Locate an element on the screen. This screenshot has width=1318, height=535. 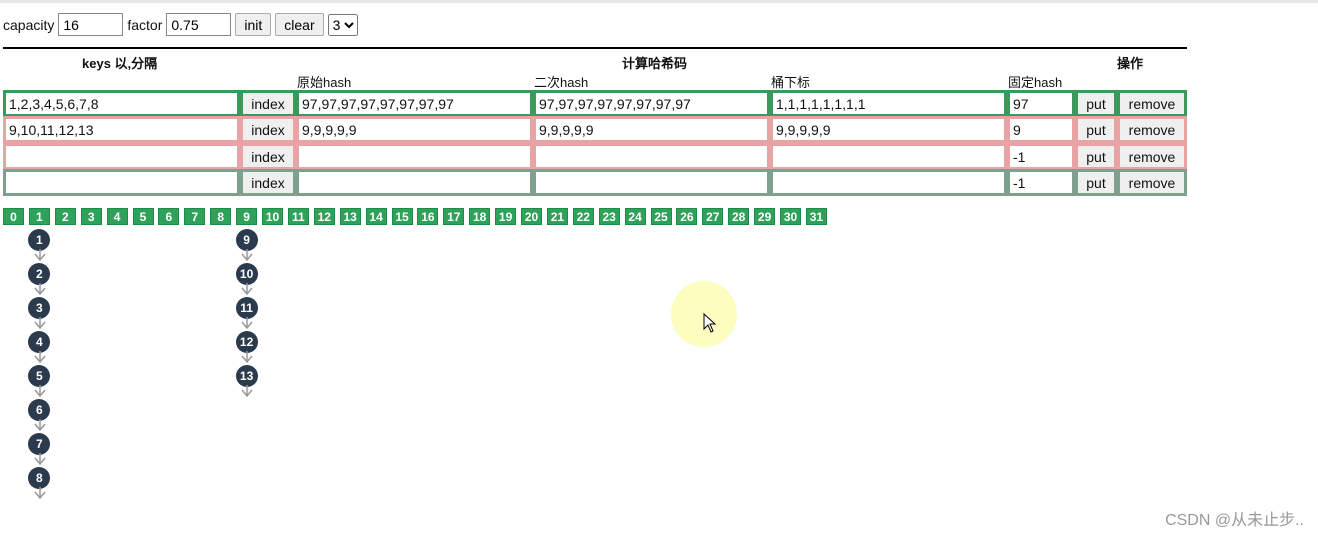
bucket-14: 14 is located at coordinates (376, 216).